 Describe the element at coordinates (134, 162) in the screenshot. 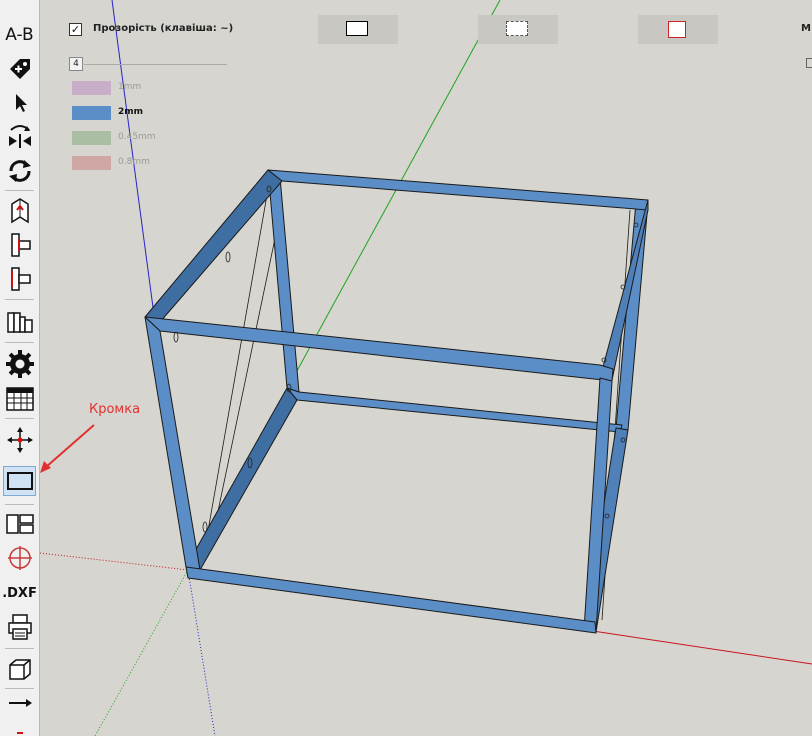

I see `thickness-label: 0.8mm` at that location.